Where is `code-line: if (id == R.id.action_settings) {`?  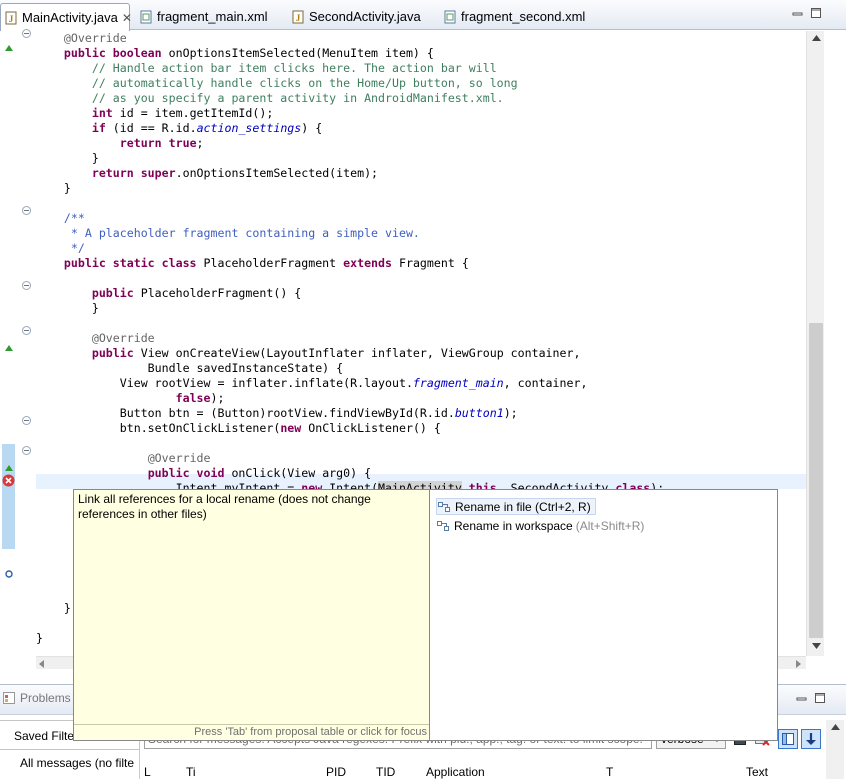
code-line: if (id == R.id.action_settings) { is located at coordinates (179, 128).